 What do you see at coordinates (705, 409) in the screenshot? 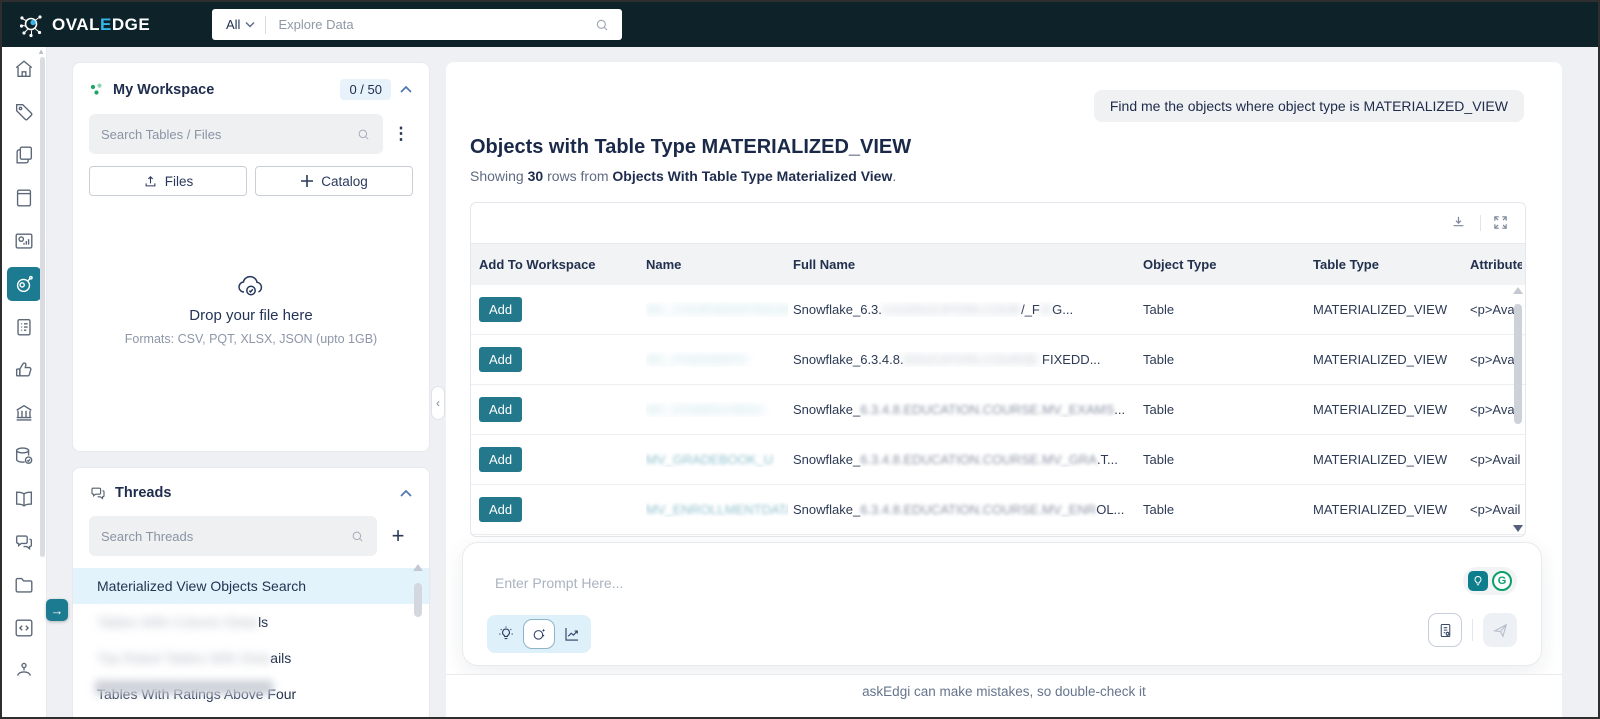
I see `cell-name: MV_EXAMSCHEDU` at bounding box center [705, 409].